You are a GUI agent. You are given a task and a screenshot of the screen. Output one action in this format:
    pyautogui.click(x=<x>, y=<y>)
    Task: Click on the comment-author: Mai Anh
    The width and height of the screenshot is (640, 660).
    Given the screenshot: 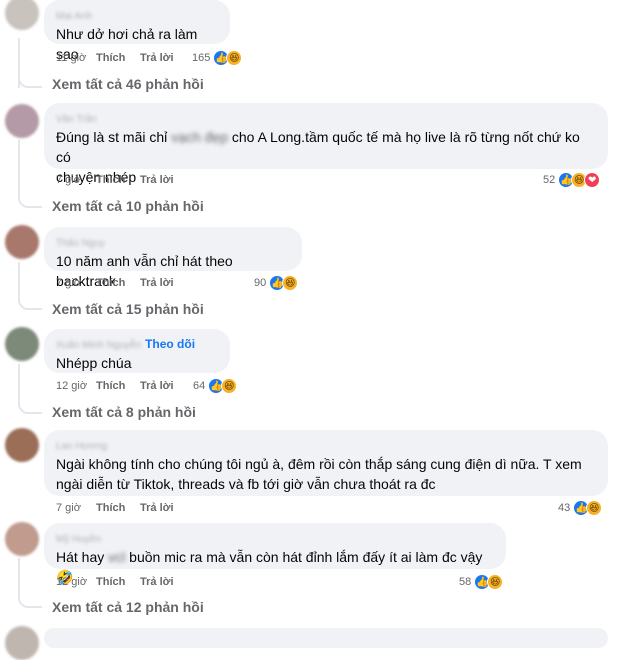 What is the action you would take?
    pyautogui.click(x=74, y=16)
    